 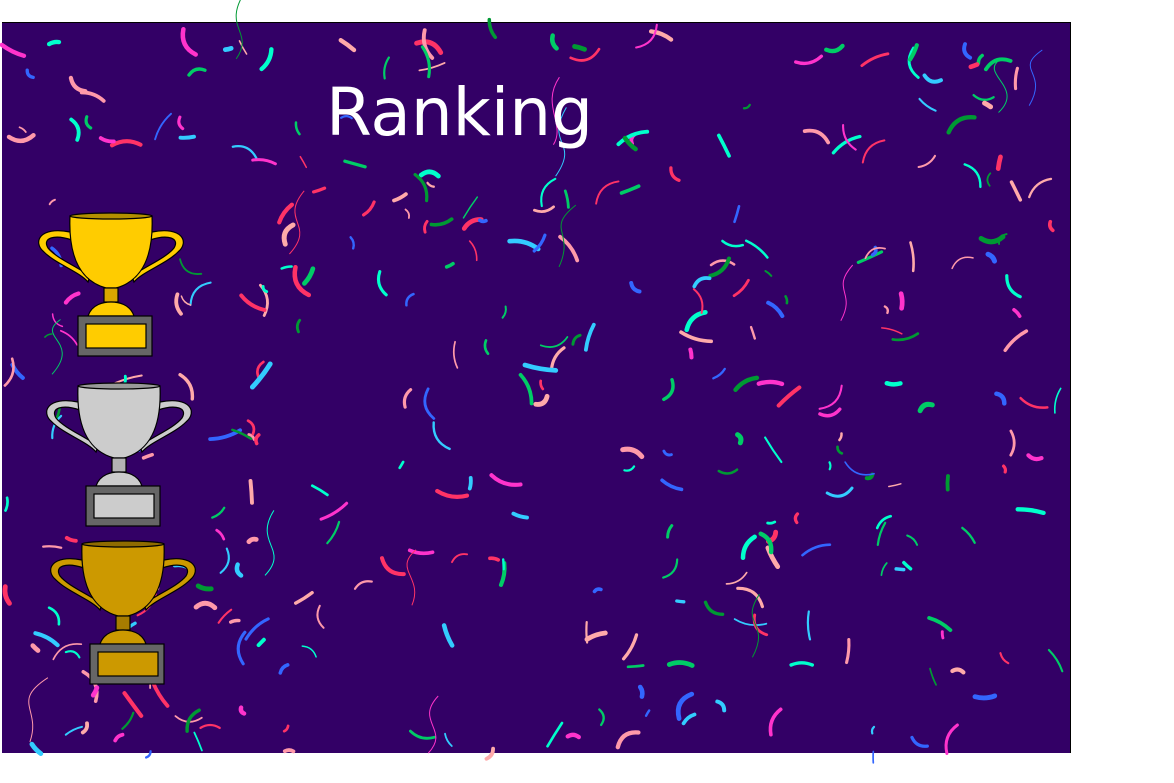 I want to click on gold-trophy-icon, so click(x=111, y=284).